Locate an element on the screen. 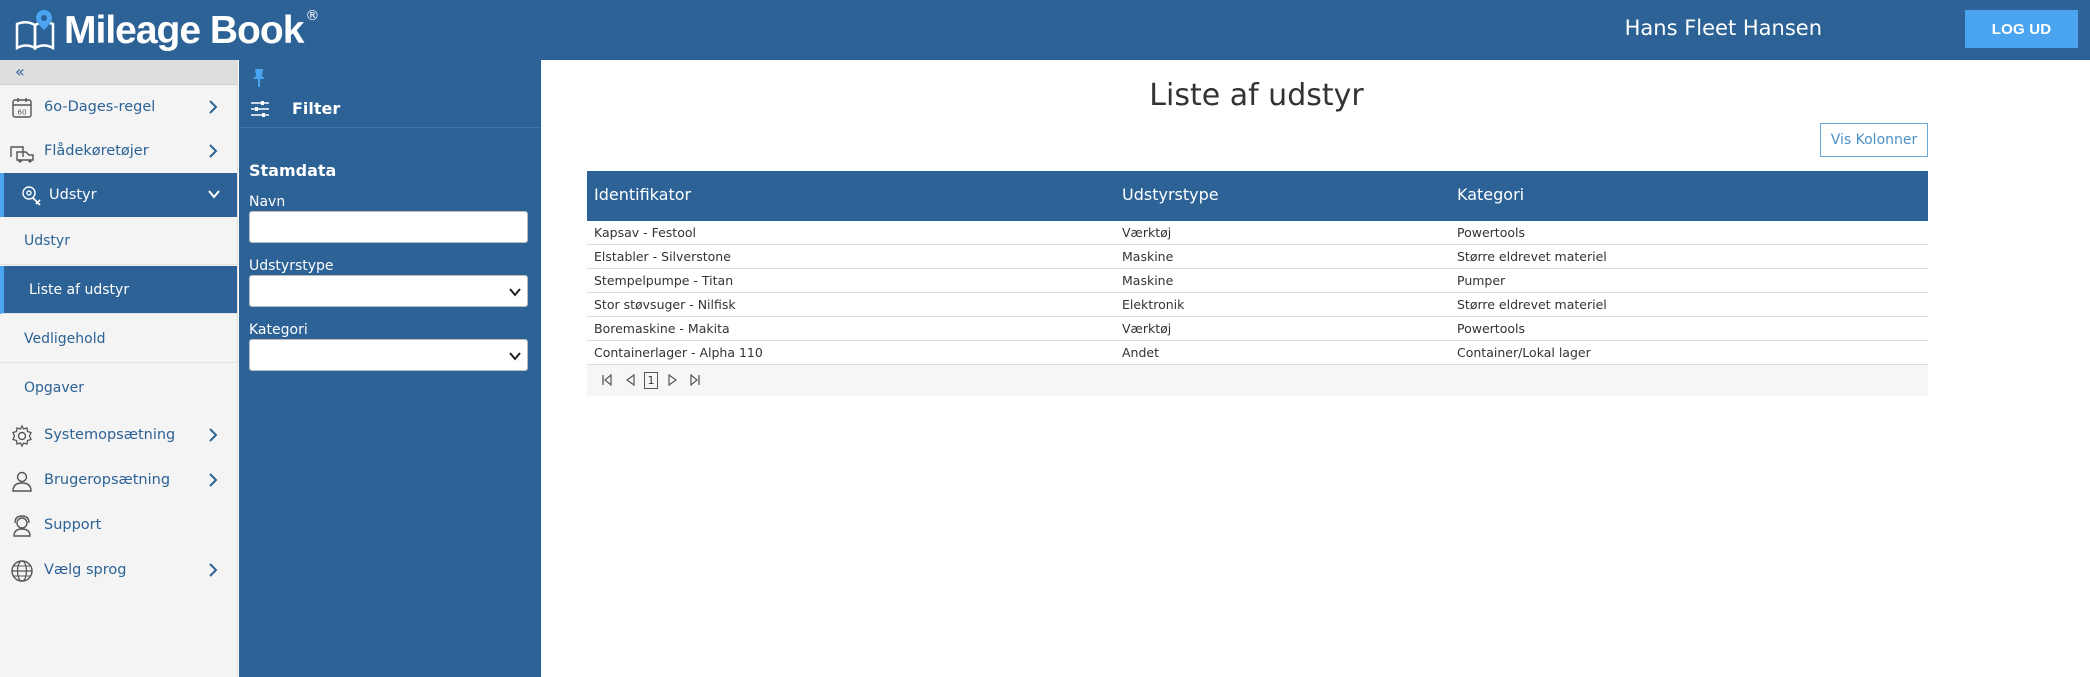  sidebar-item-label: Udstyr is located at coordinates (73, 195).